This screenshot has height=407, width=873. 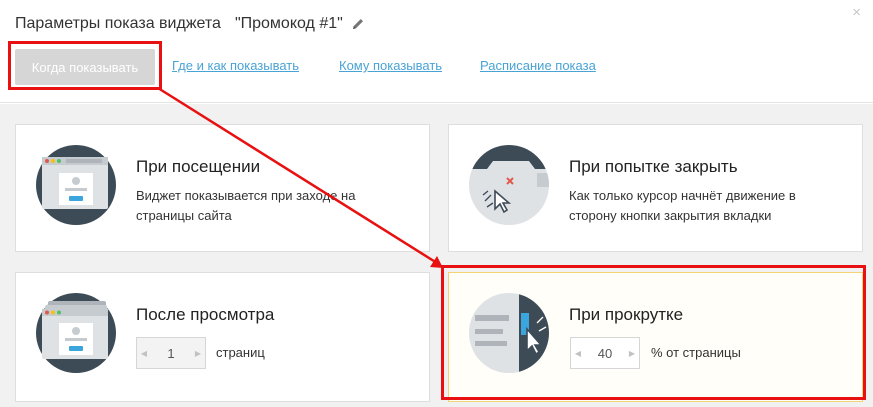 I want to click on page-count-stepper: ◀ 1 ▶, so click(x=171, y=353).